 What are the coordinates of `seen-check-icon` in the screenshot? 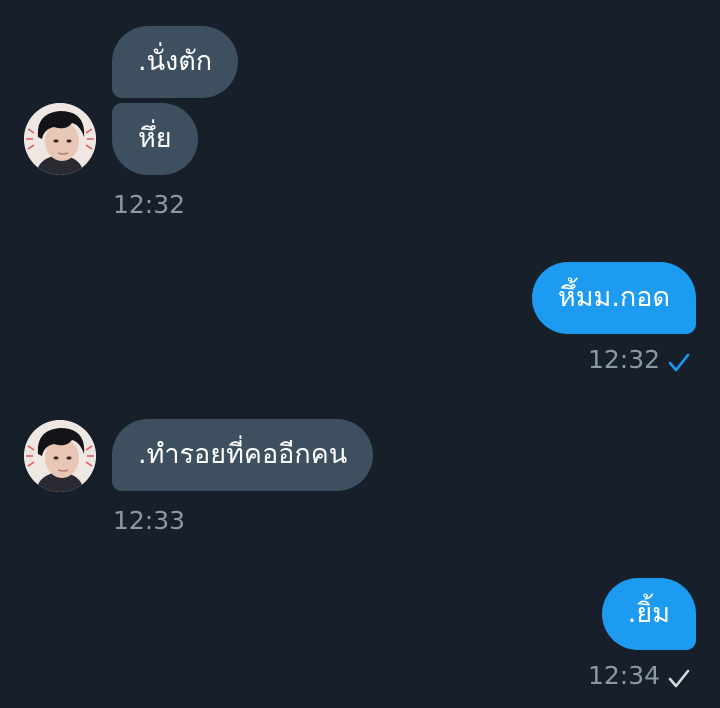 It's located at (679, 678).